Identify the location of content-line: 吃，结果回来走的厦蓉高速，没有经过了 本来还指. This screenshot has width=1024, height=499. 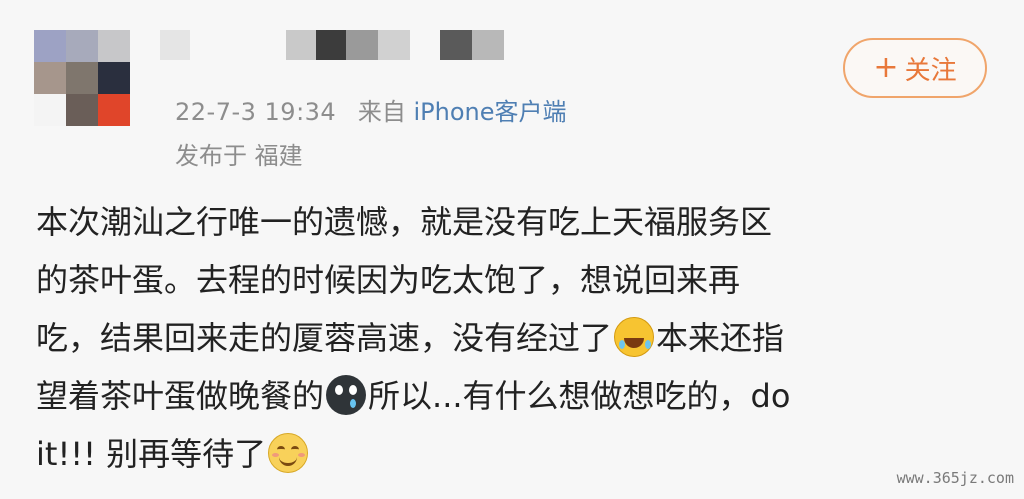
(513, 338).